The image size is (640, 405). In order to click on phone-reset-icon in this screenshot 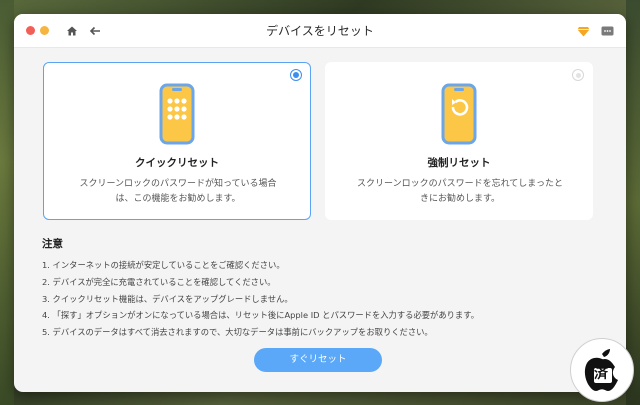, I will do `click(459, 114)`.